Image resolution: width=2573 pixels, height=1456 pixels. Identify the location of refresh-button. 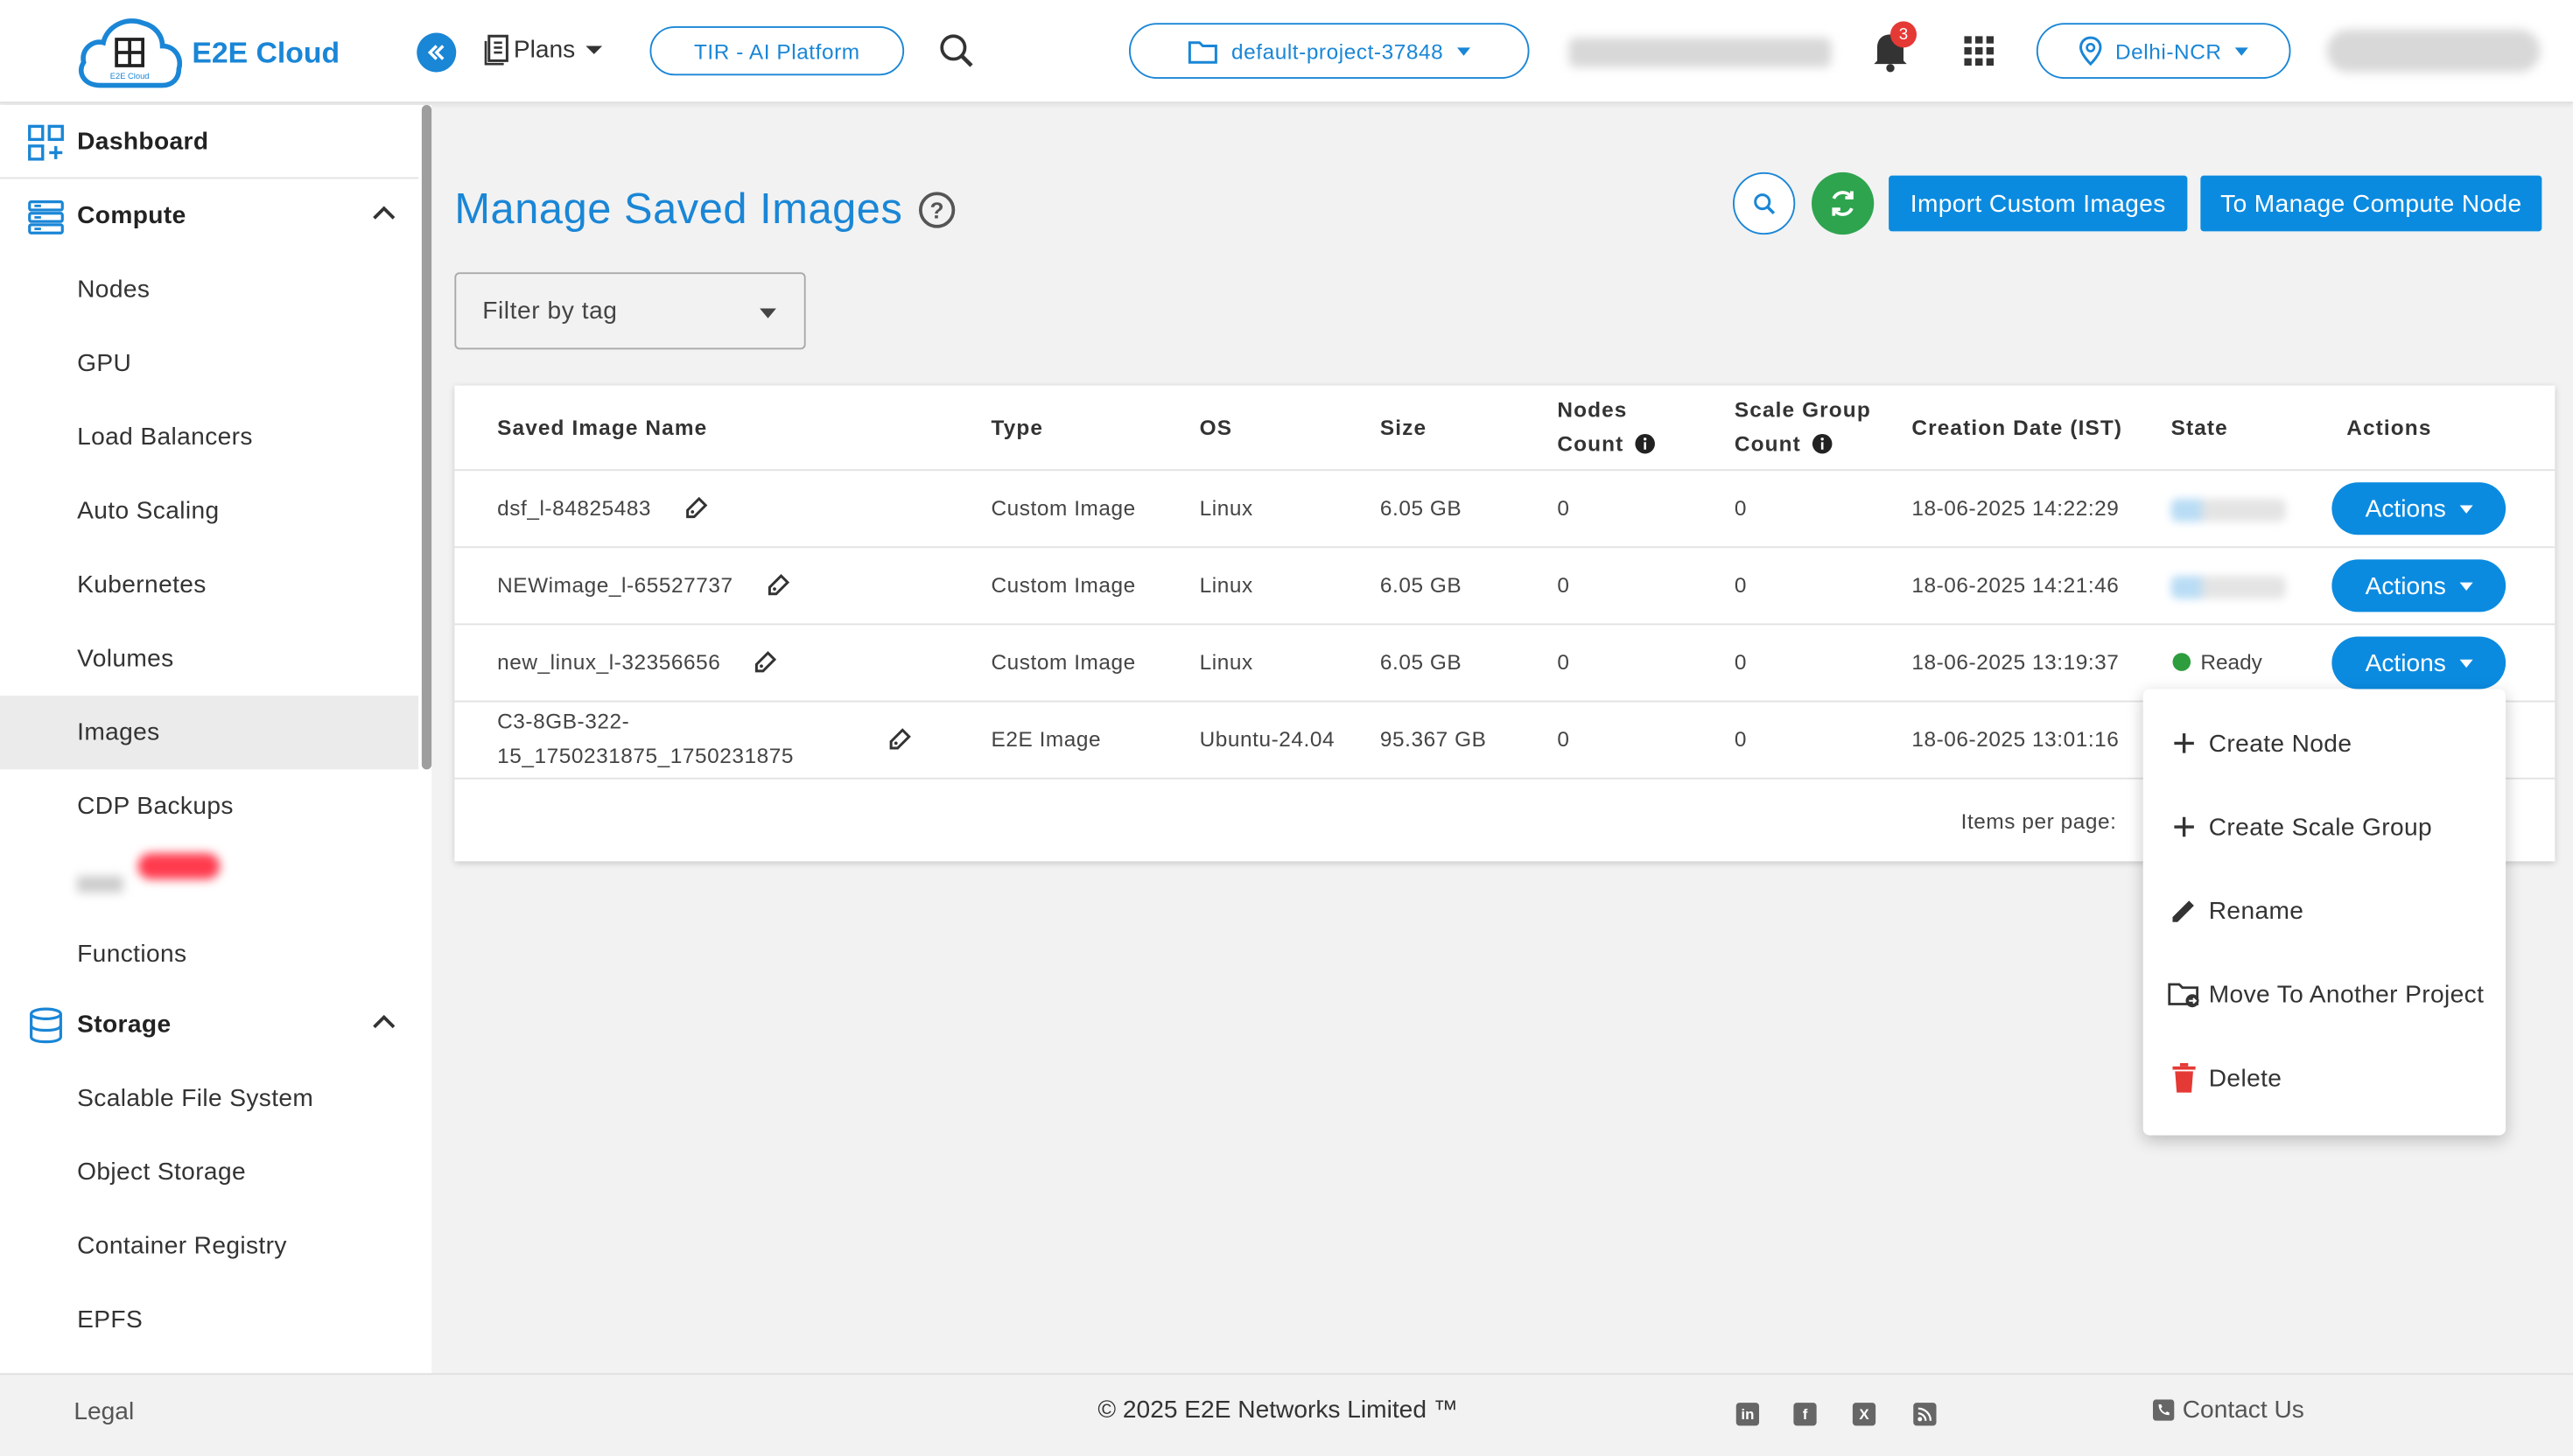
(1843, 203).